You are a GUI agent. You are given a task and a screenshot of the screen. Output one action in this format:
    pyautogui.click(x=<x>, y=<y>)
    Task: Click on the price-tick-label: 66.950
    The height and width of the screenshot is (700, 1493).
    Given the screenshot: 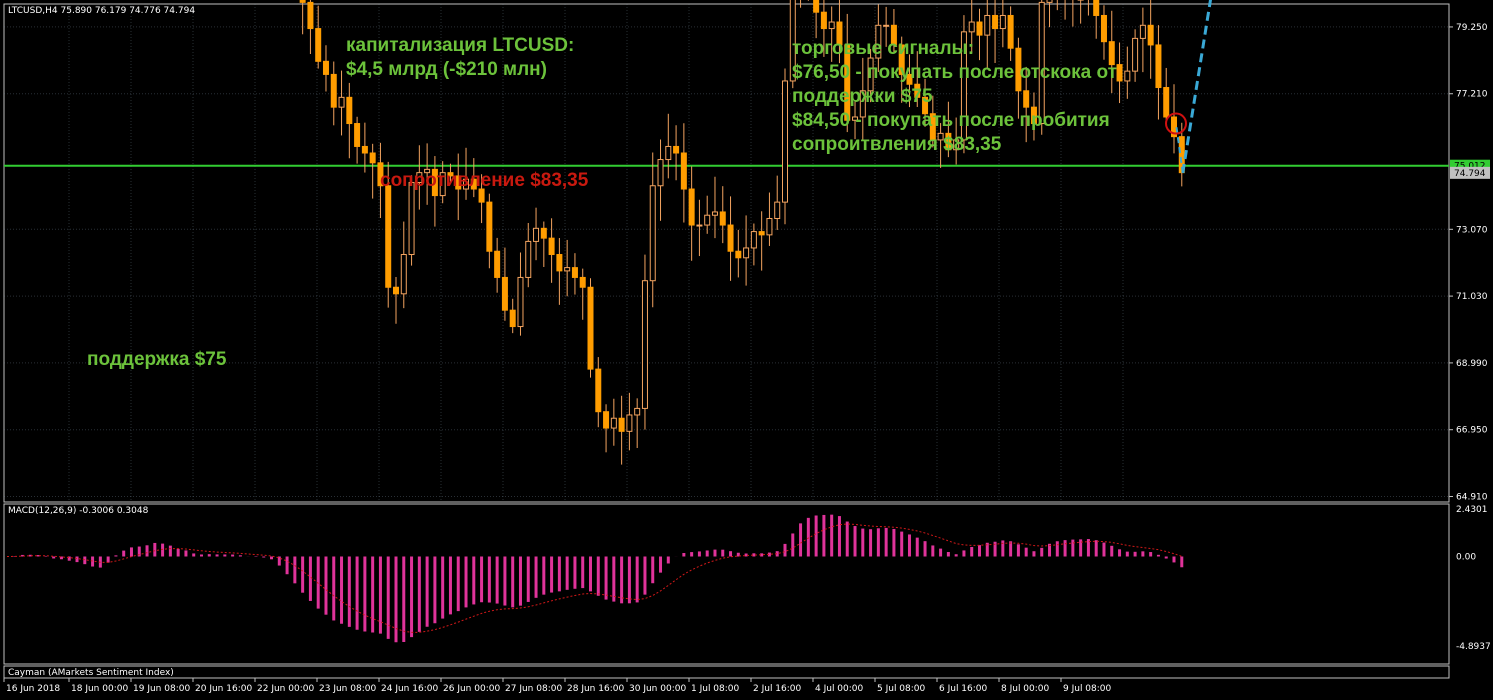 What is the action you would take?
    pyautogui.click(x=1472, y=431)
    